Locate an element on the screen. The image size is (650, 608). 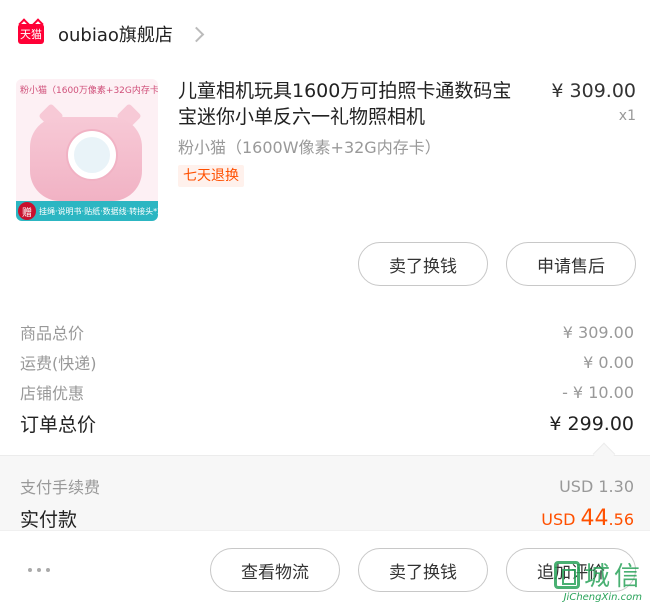
sell-button: 卖了换钱 is located at coordinates (423, 264).